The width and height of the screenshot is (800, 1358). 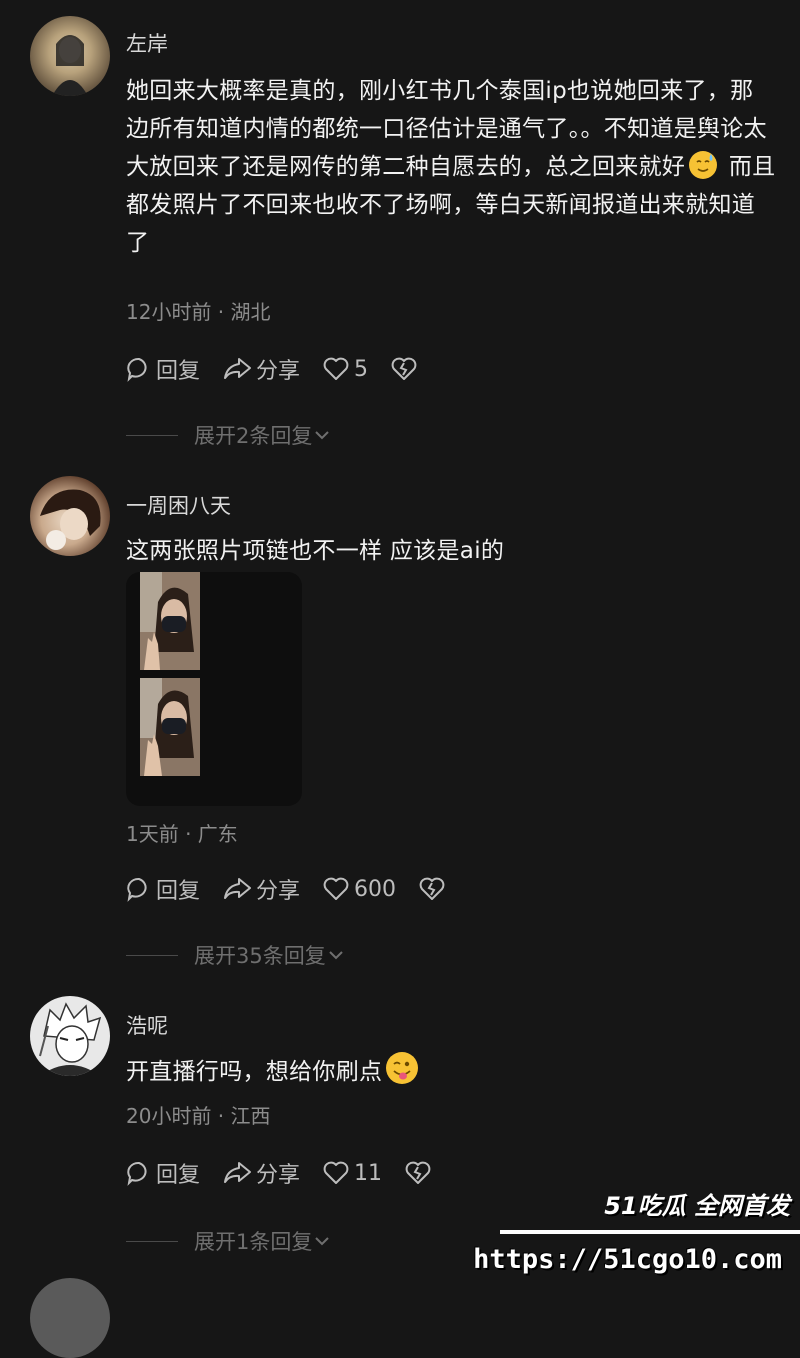 I want to click on watermark-title: 51吃瓜 全网首发, so click(x=697, y=1206).